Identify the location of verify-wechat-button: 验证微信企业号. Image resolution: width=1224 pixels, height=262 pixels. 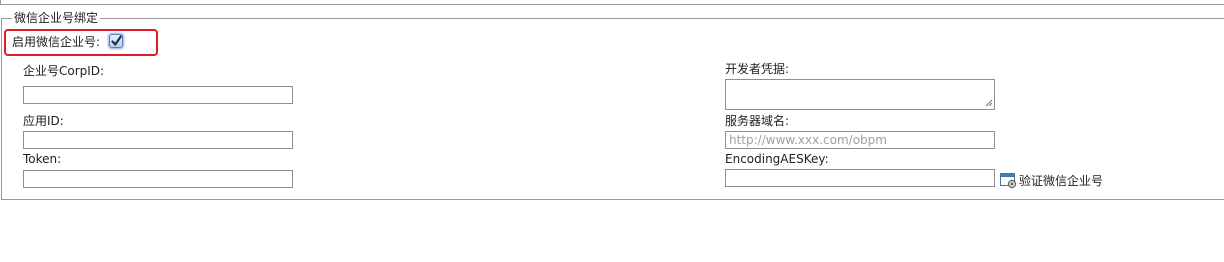
(1051, 181).